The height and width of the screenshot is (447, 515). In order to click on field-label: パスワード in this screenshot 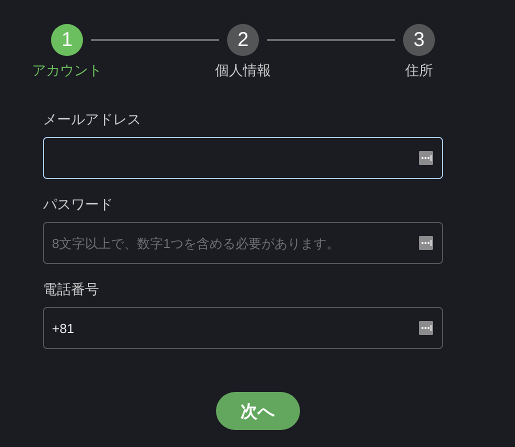, I will do `click(78, 204)`.